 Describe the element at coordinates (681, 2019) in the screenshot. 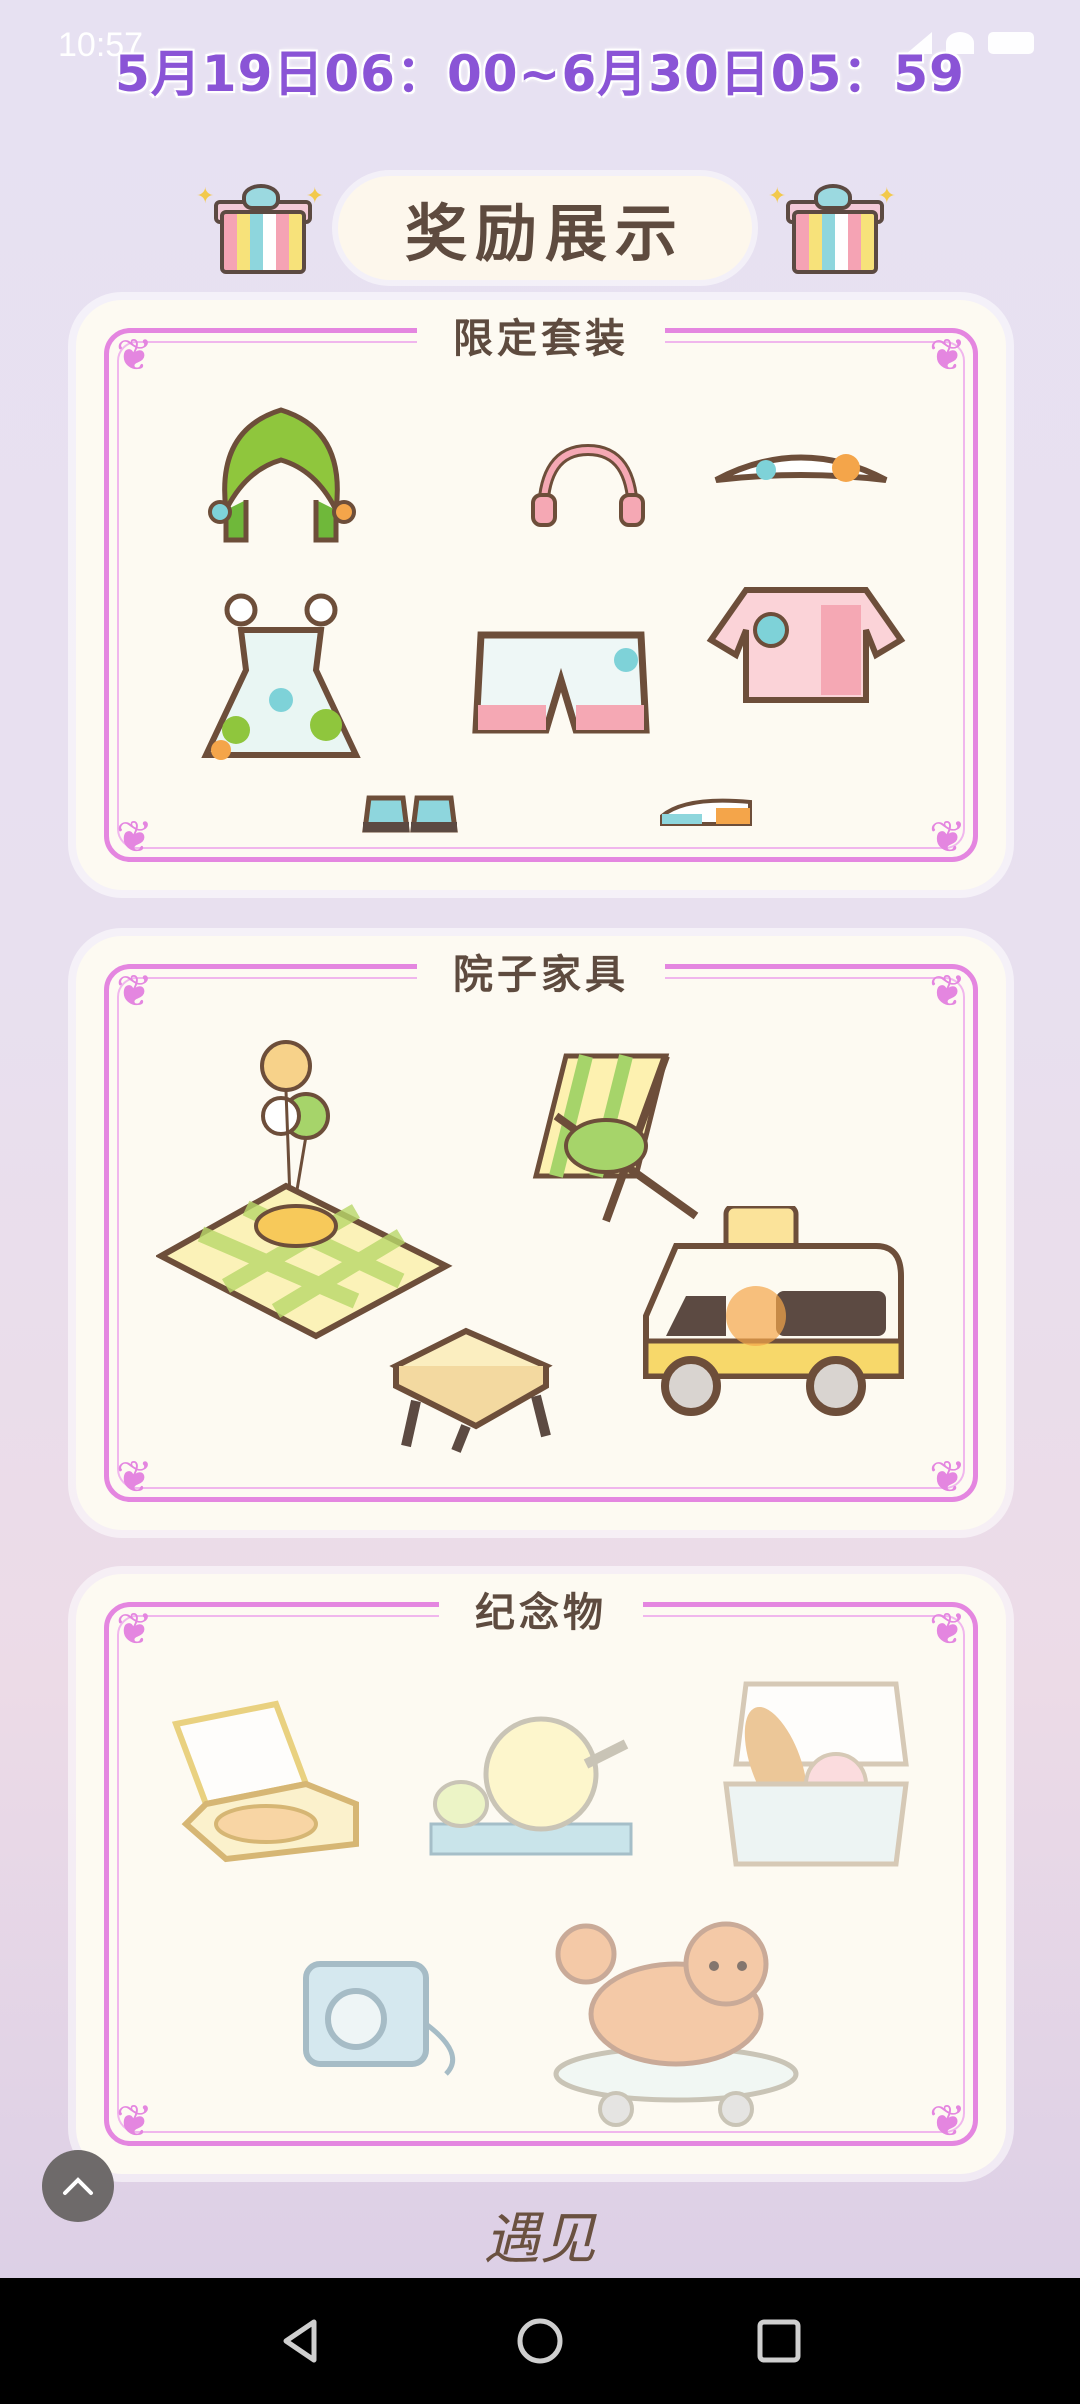

I see `red-panda-skateboard-item-icon` at that location.